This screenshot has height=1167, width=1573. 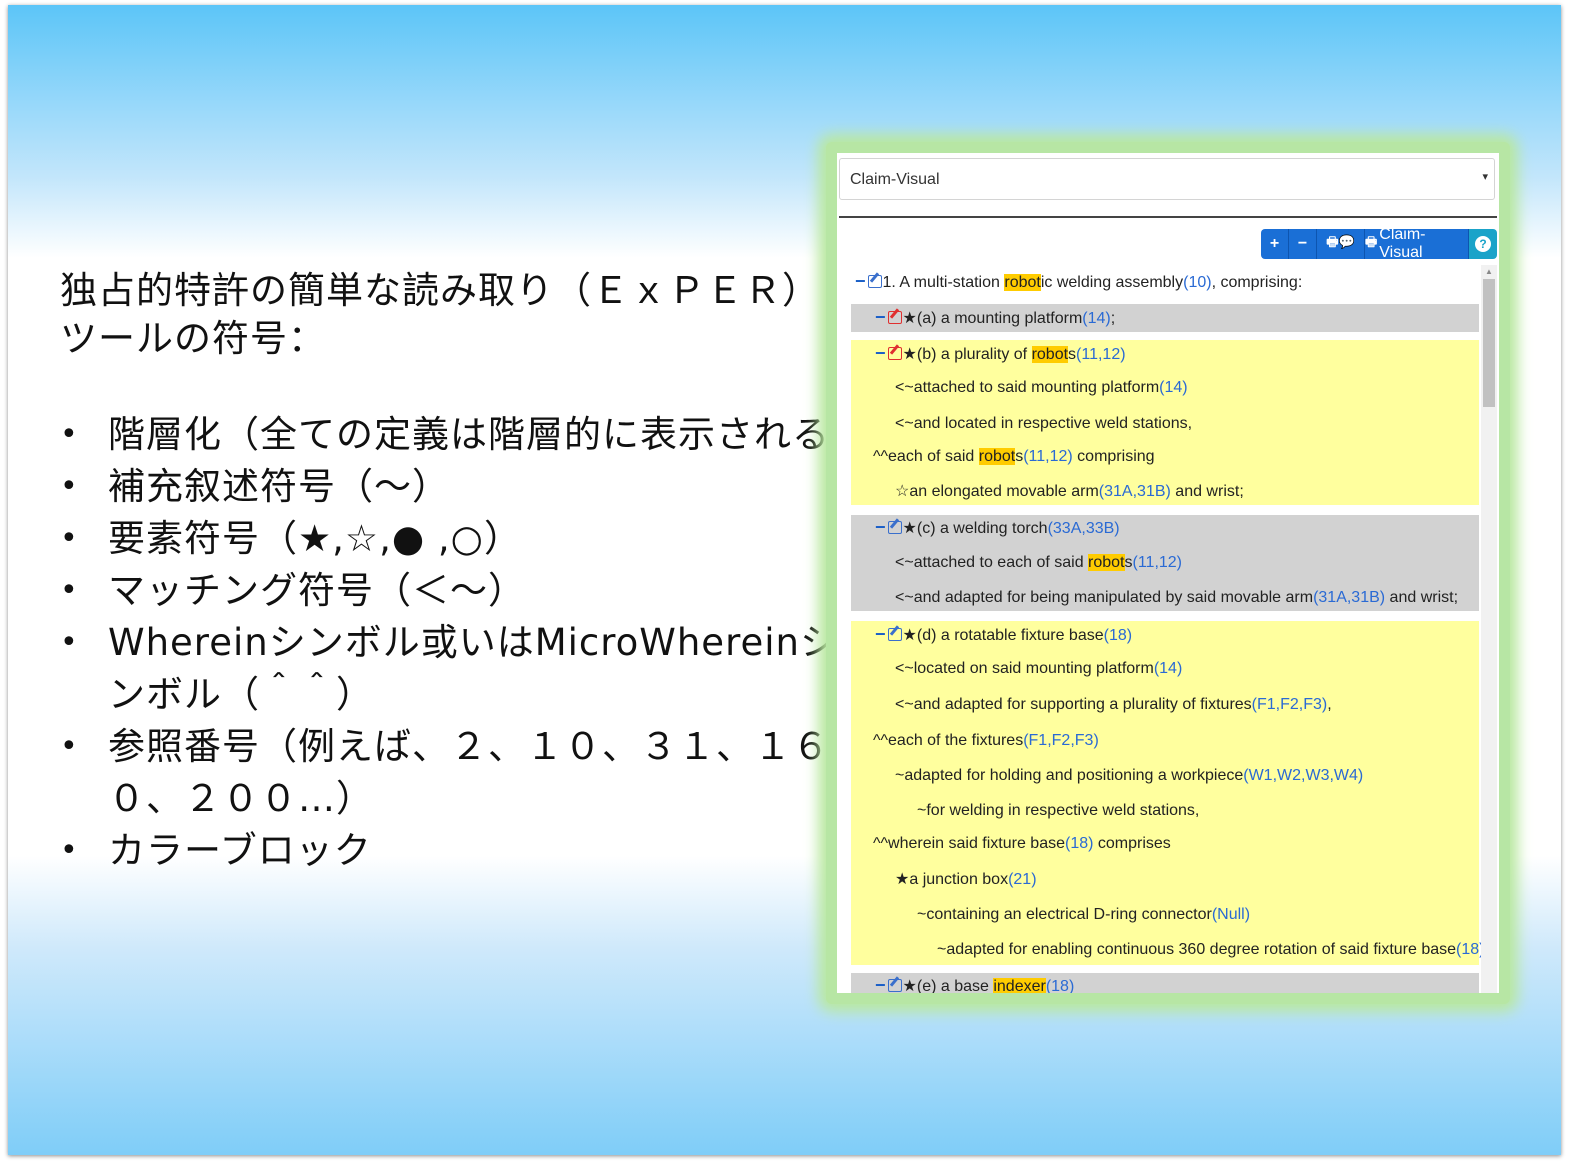 I want to click on claim-row: − ★(b) a plurality of robots(11,12), so click(x=1000, y=354).